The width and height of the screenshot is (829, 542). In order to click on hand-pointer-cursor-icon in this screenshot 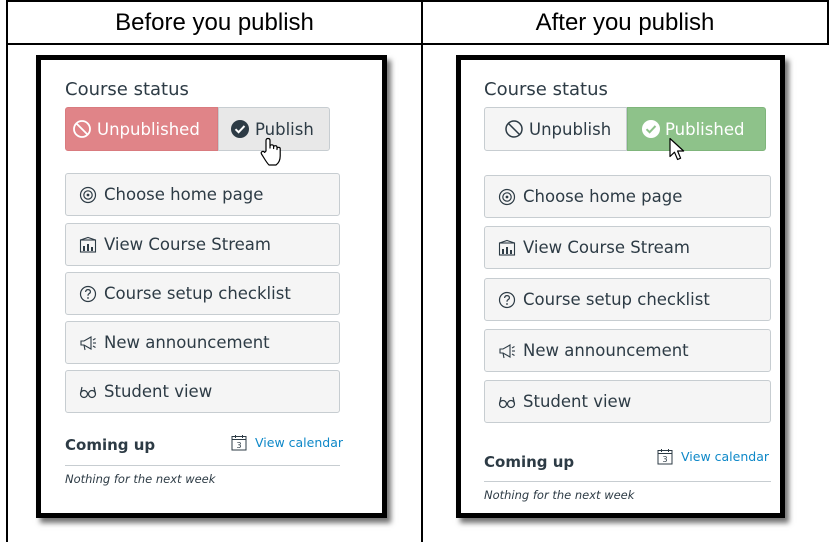, I will do `click(270, 151)`.